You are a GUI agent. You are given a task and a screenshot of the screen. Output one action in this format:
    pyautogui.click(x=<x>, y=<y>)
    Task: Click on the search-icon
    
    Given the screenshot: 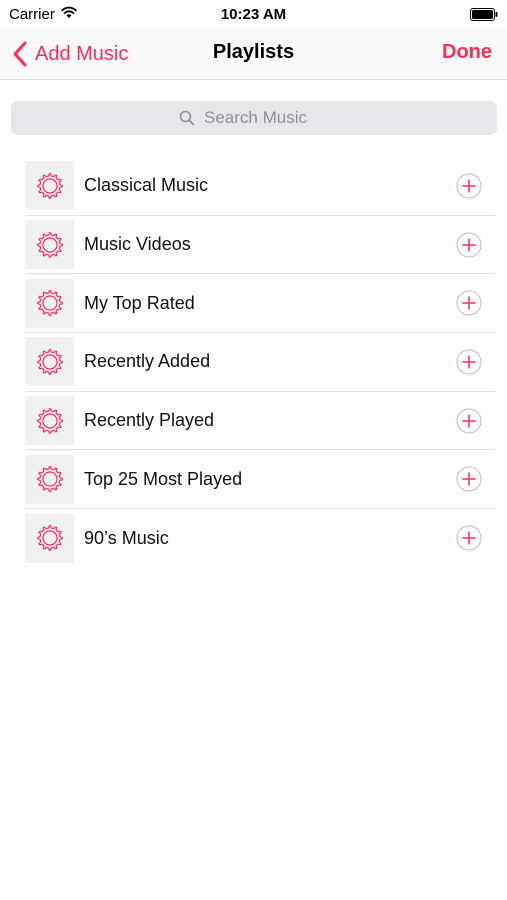 What is the action you would take?
    pyautogui.click(x=187, y=118)
    